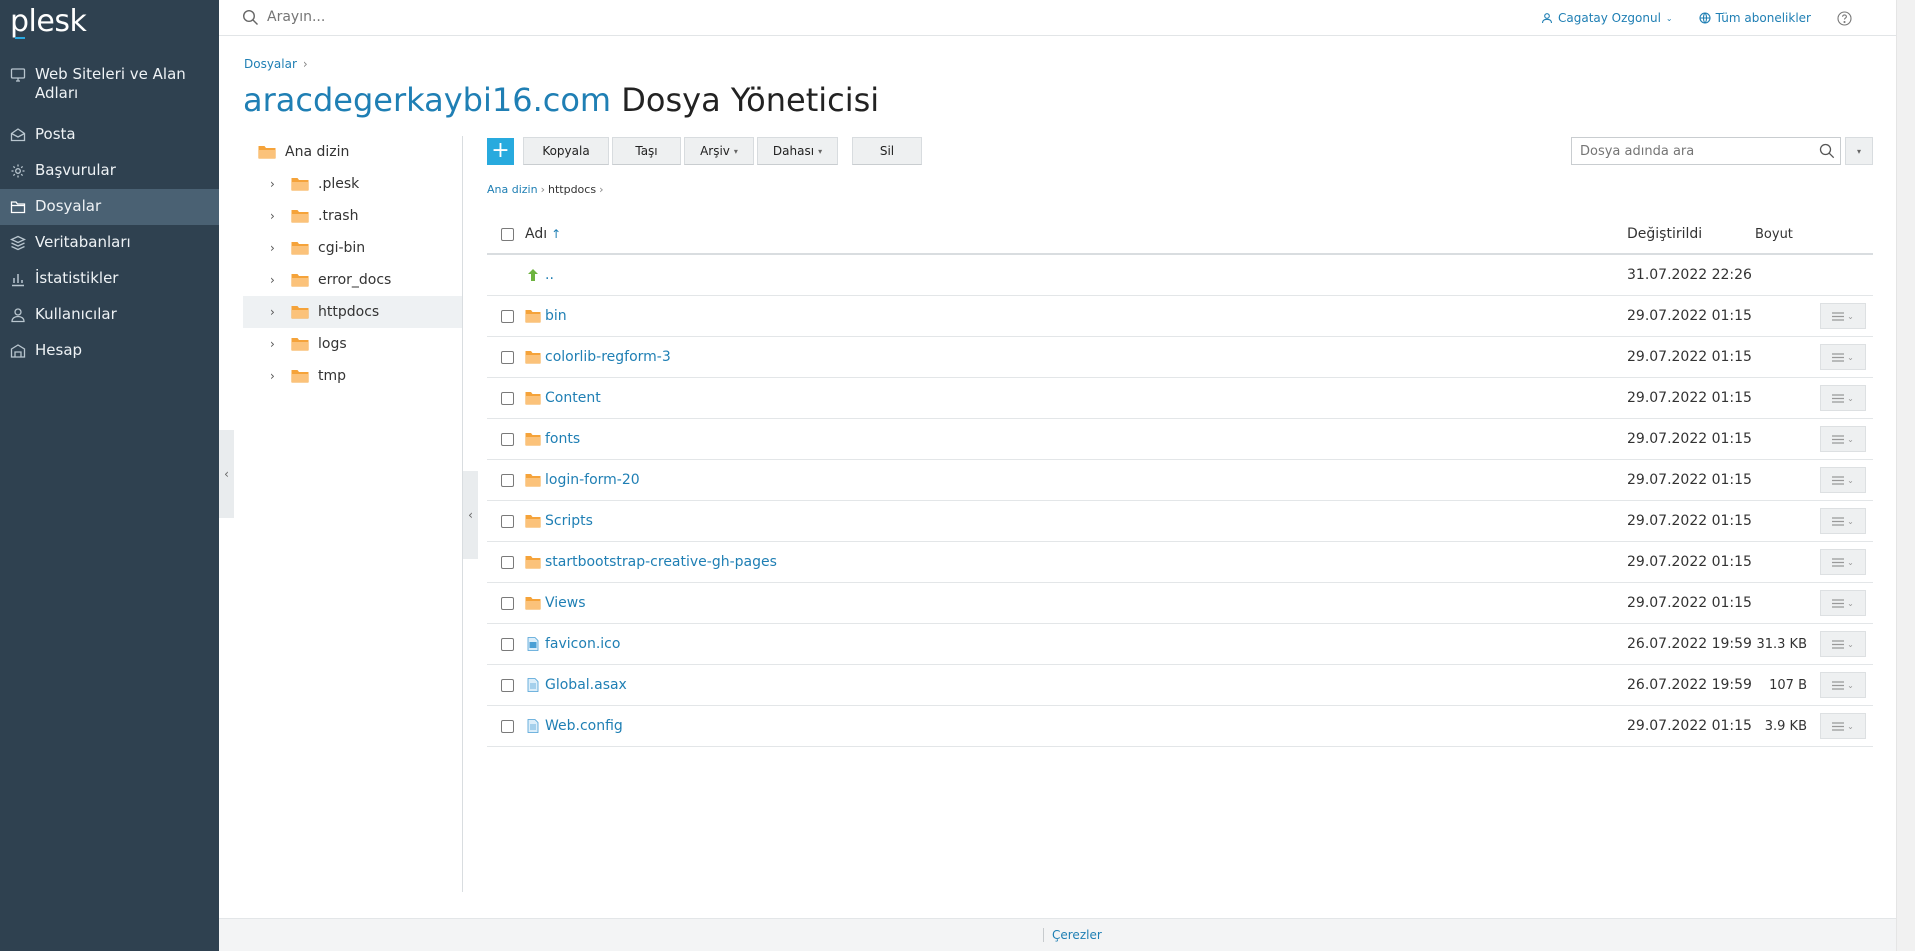  What do you see at coordinates (562, 439) in the screenshot?
I see `file-name-link: fonts` at bounding box center [562, 439].